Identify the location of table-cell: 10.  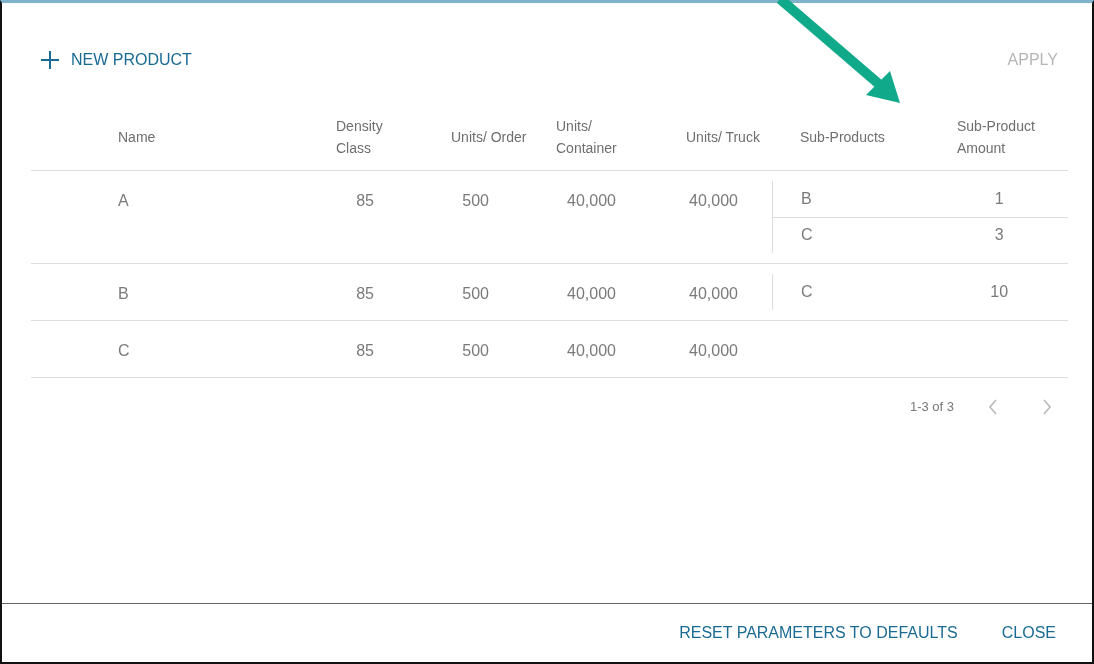
(999, 291).